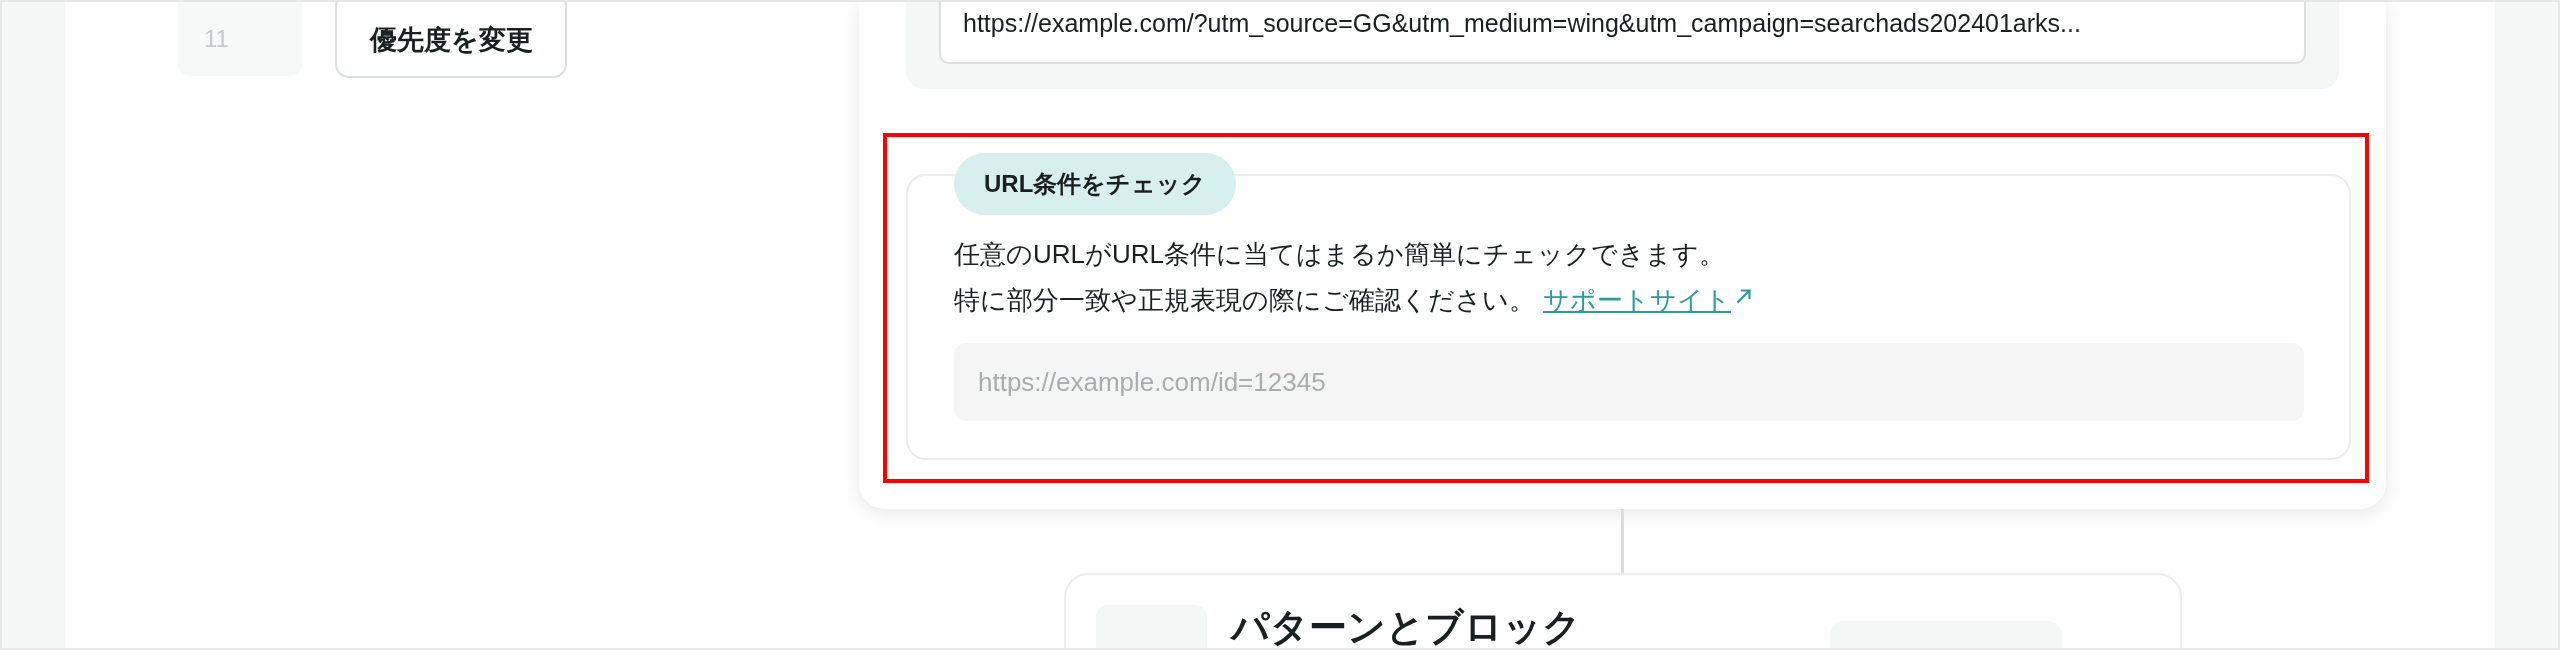  Describe the element at coordinates (1406, 626) in the screenshot. I see `step-title: パターンとブロック` at that location.